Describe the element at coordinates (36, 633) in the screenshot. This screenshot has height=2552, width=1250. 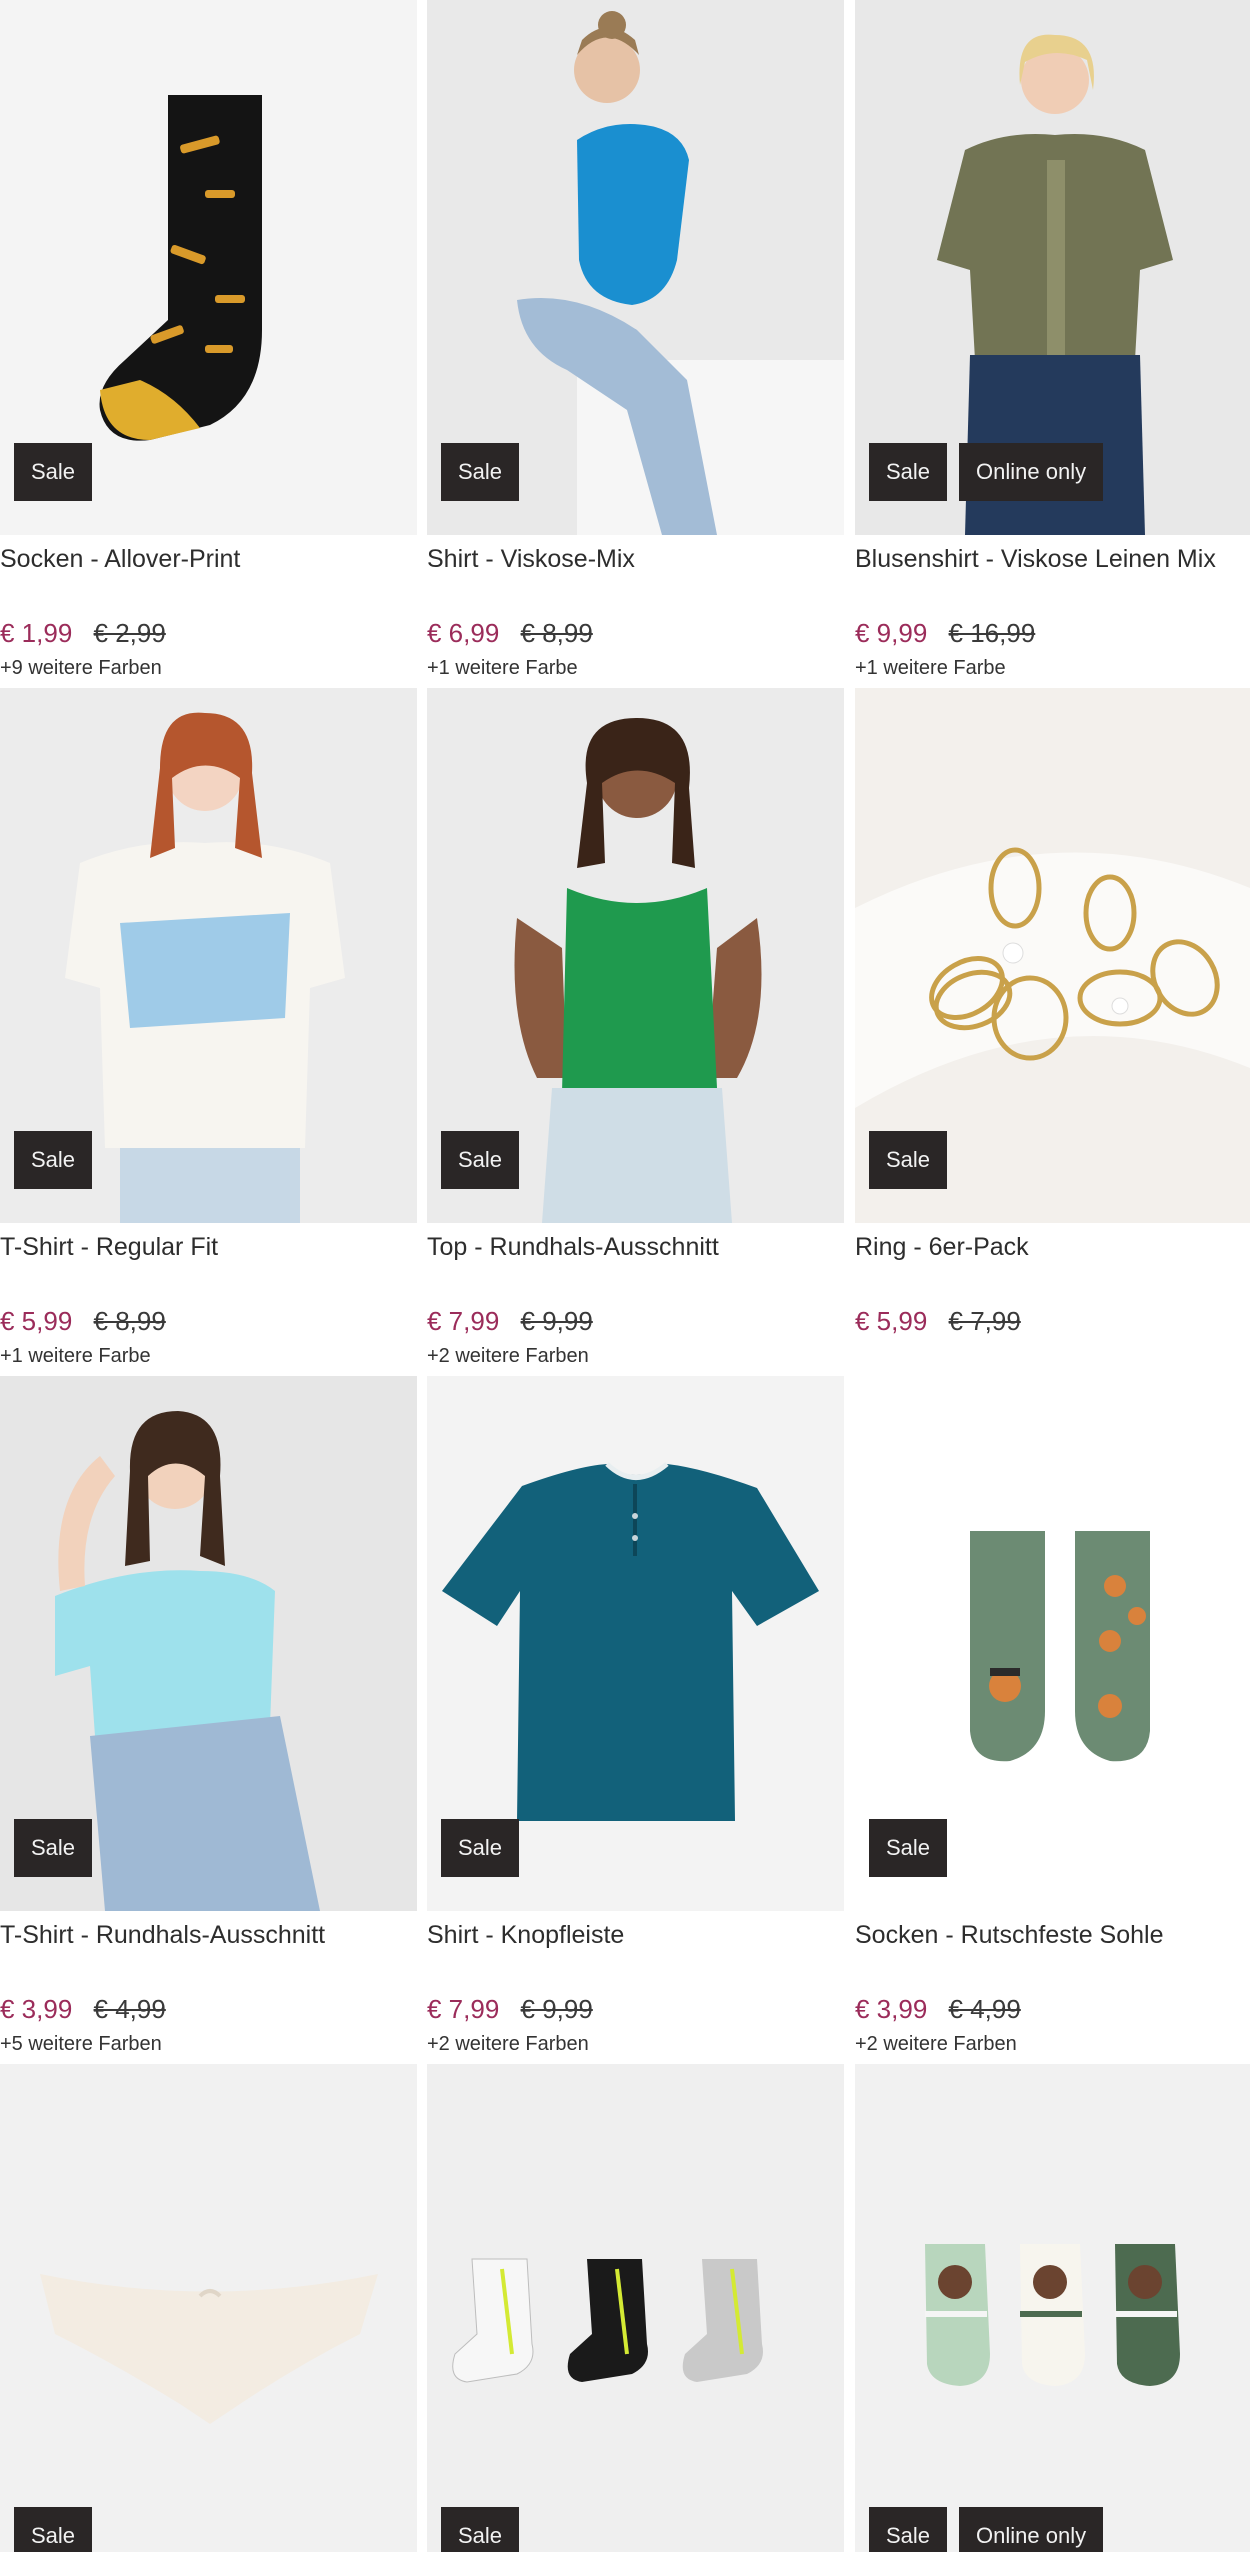
I see `sale-price: € 1,99` at that location.